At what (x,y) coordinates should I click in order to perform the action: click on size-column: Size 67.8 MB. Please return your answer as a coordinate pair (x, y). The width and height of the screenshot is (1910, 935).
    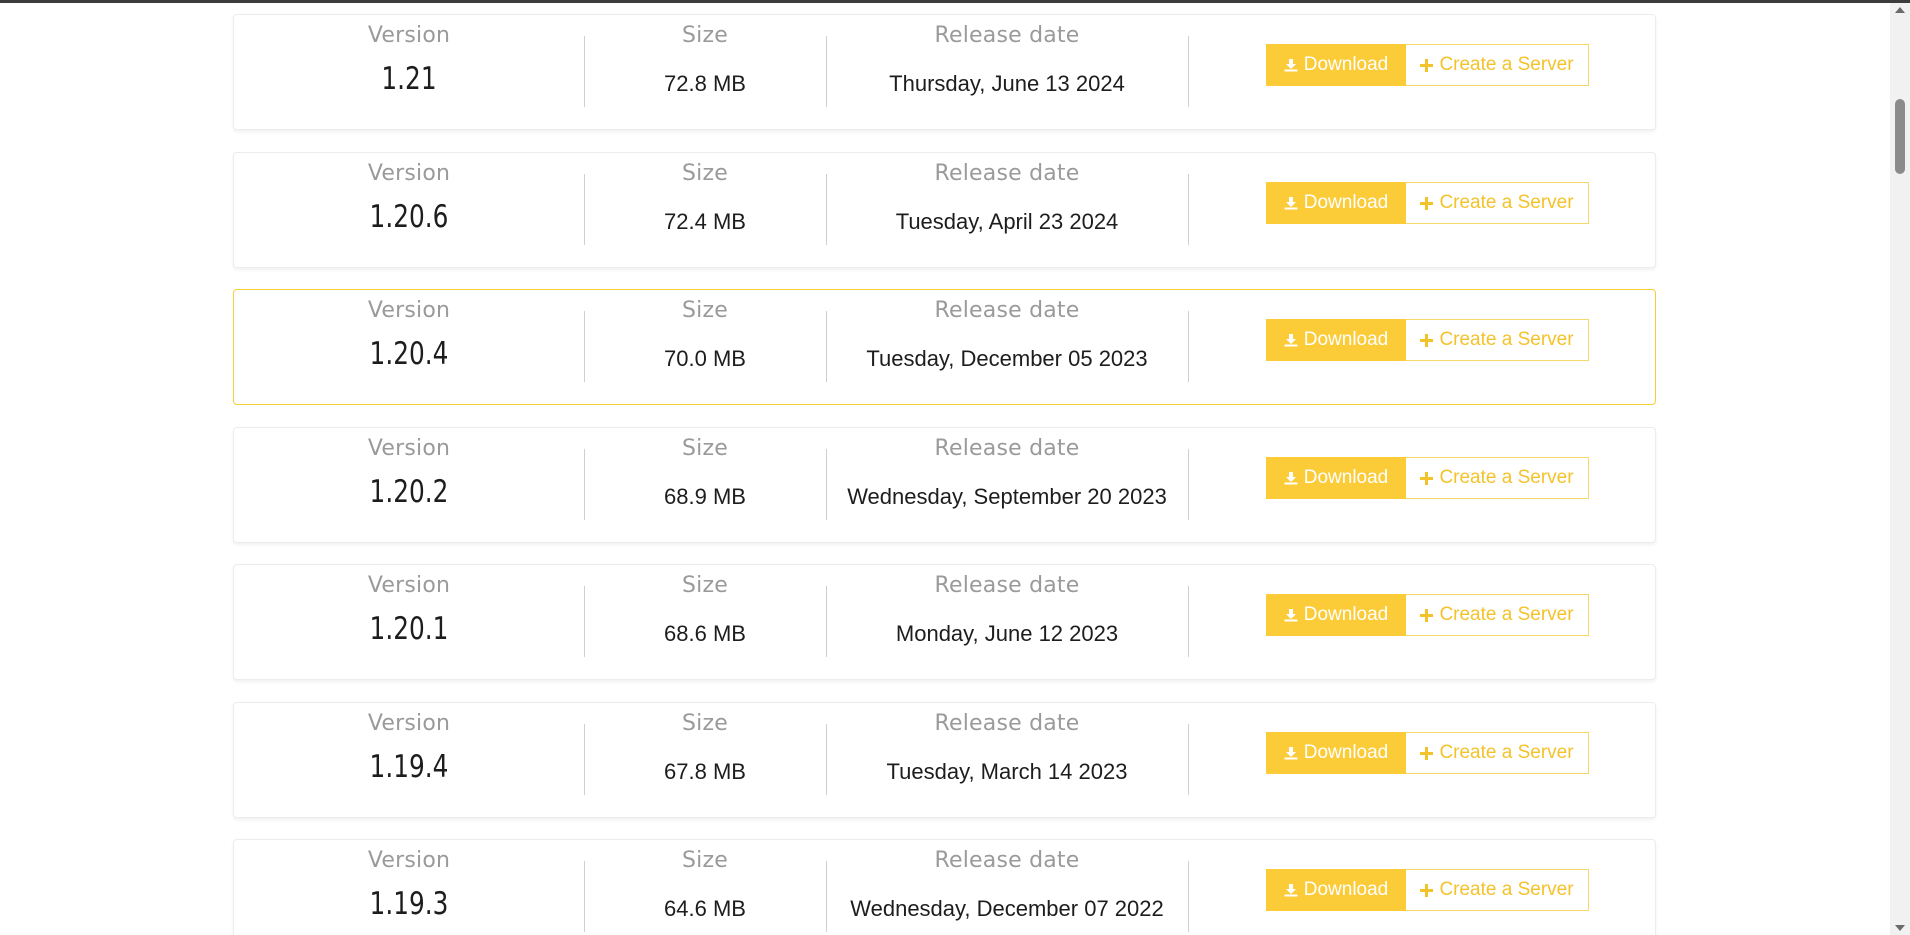
    Looking at the image, I should click on (705, 760).